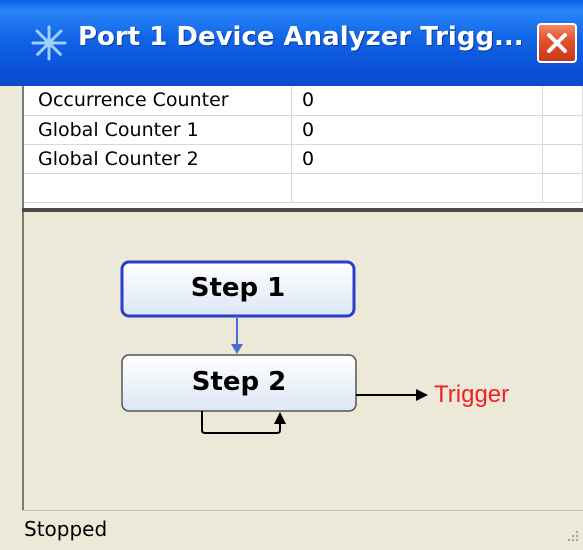 Image resolution: width=583 pixels, height=550 pixels. I want to click on counter-name: Occurrence Counter, so click(158, 101).